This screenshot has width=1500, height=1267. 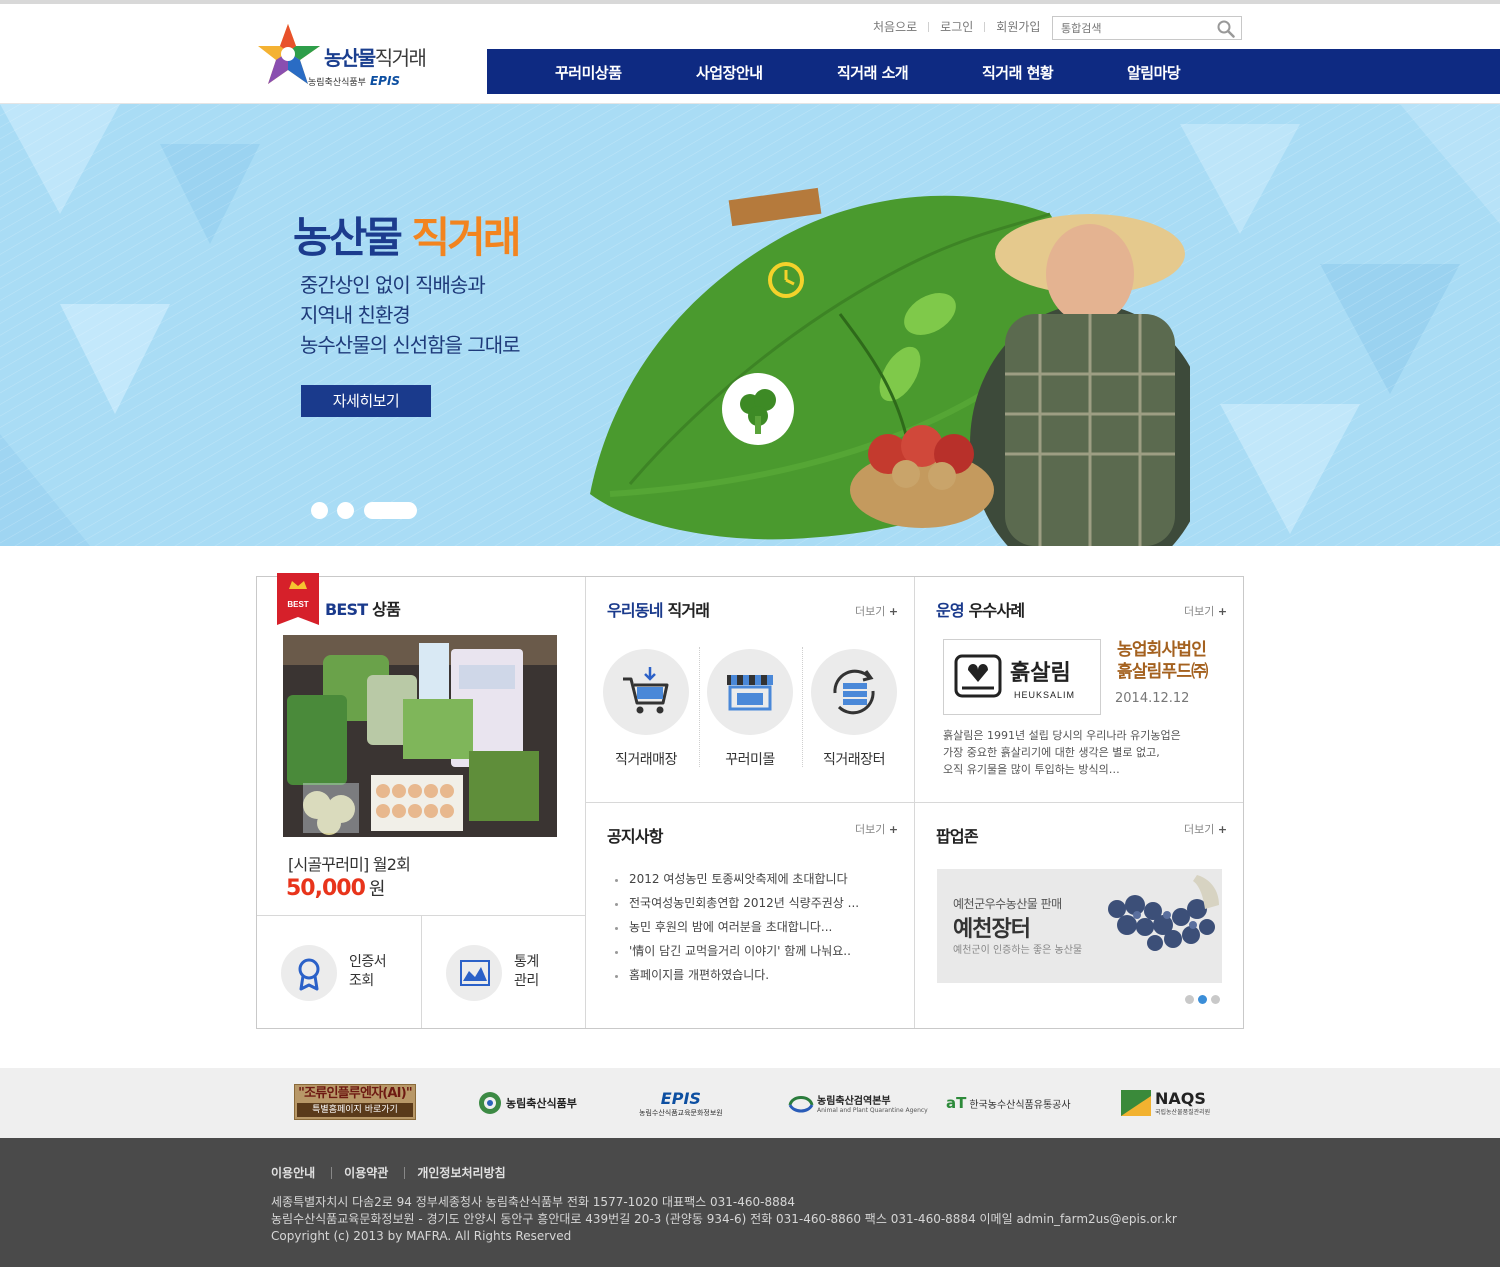 I want to click on ribbon-badge-icon, so click(x=309, y=974).